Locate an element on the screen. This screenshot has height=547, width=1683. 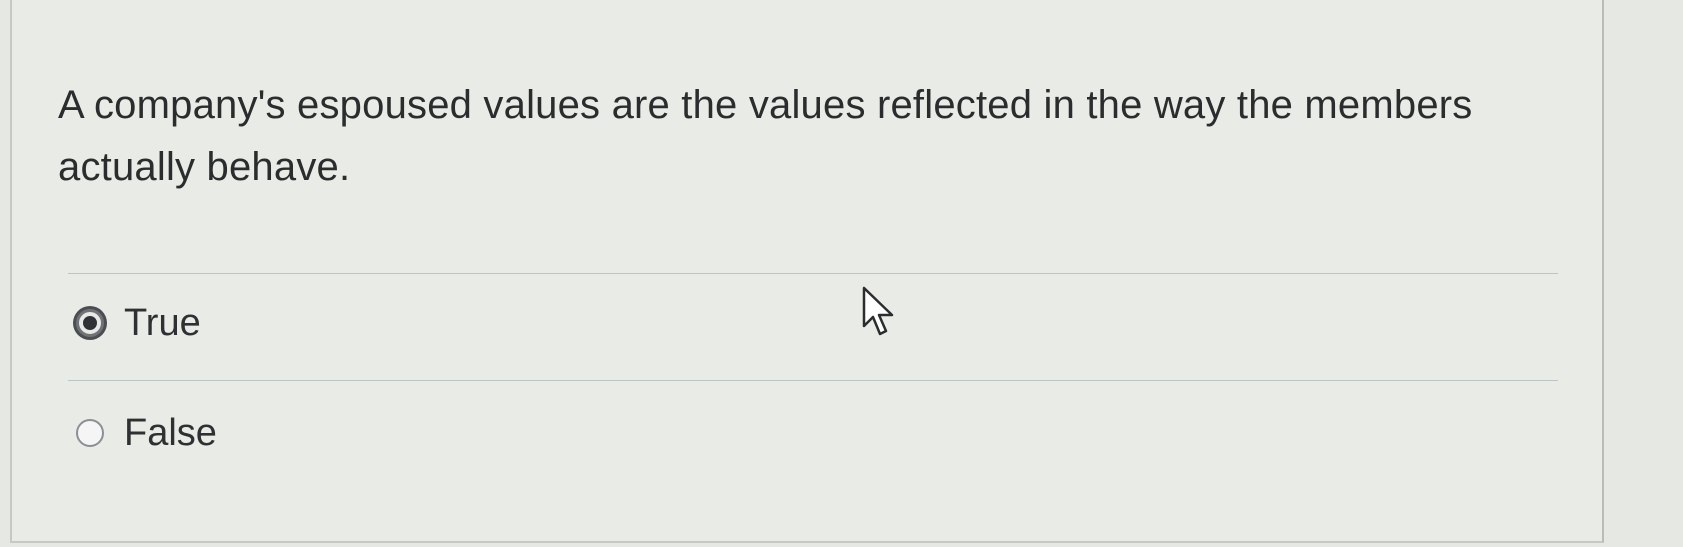
radio-dot is located at coordinates (90, 323).